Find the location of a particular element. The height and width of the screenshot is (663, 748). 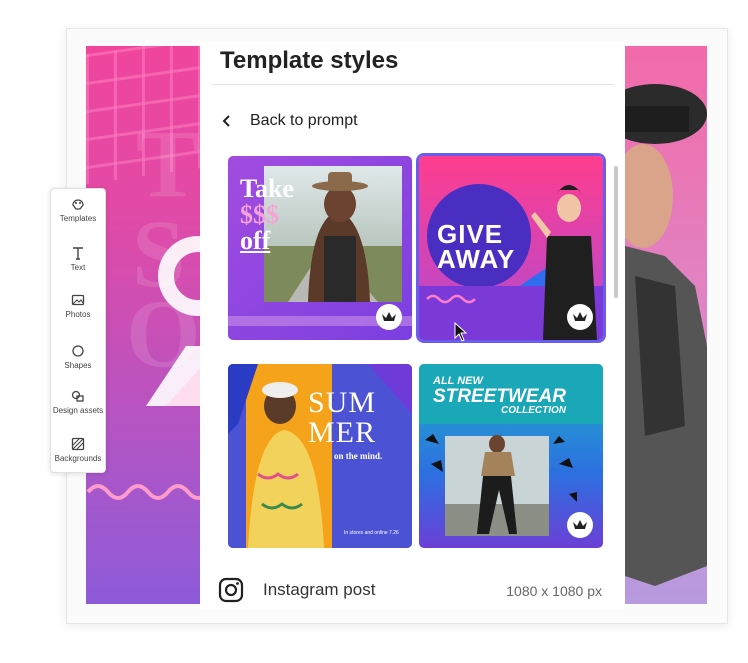

canvas-model-photo is located at coordinates (666, 325).